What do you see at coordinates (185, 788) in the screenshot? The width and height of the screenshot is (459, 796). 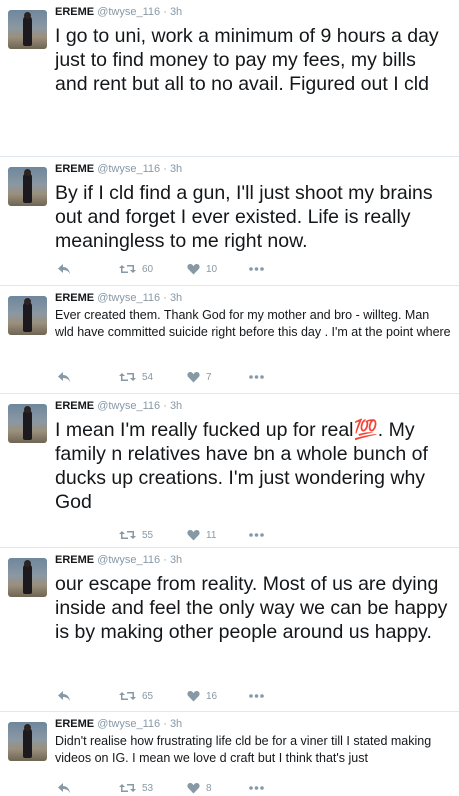 I see `tweet-actions: 53 8` at bounding box center [185, 788].